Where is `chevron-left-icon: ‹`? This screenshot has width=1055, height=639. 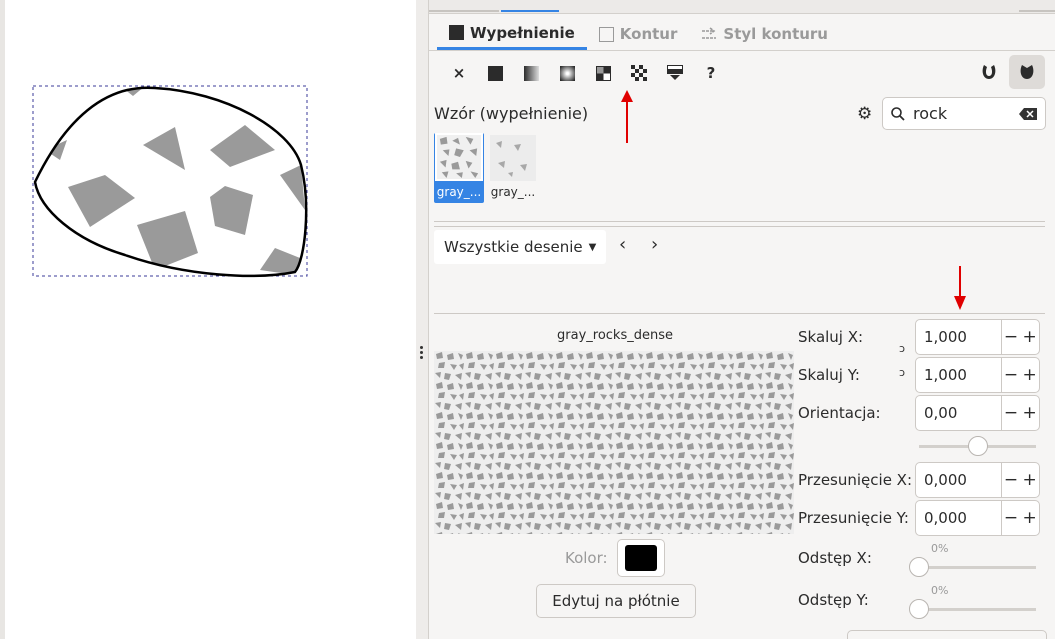 chevron-left-icon: ‹ is located at coordinates (623, 244).